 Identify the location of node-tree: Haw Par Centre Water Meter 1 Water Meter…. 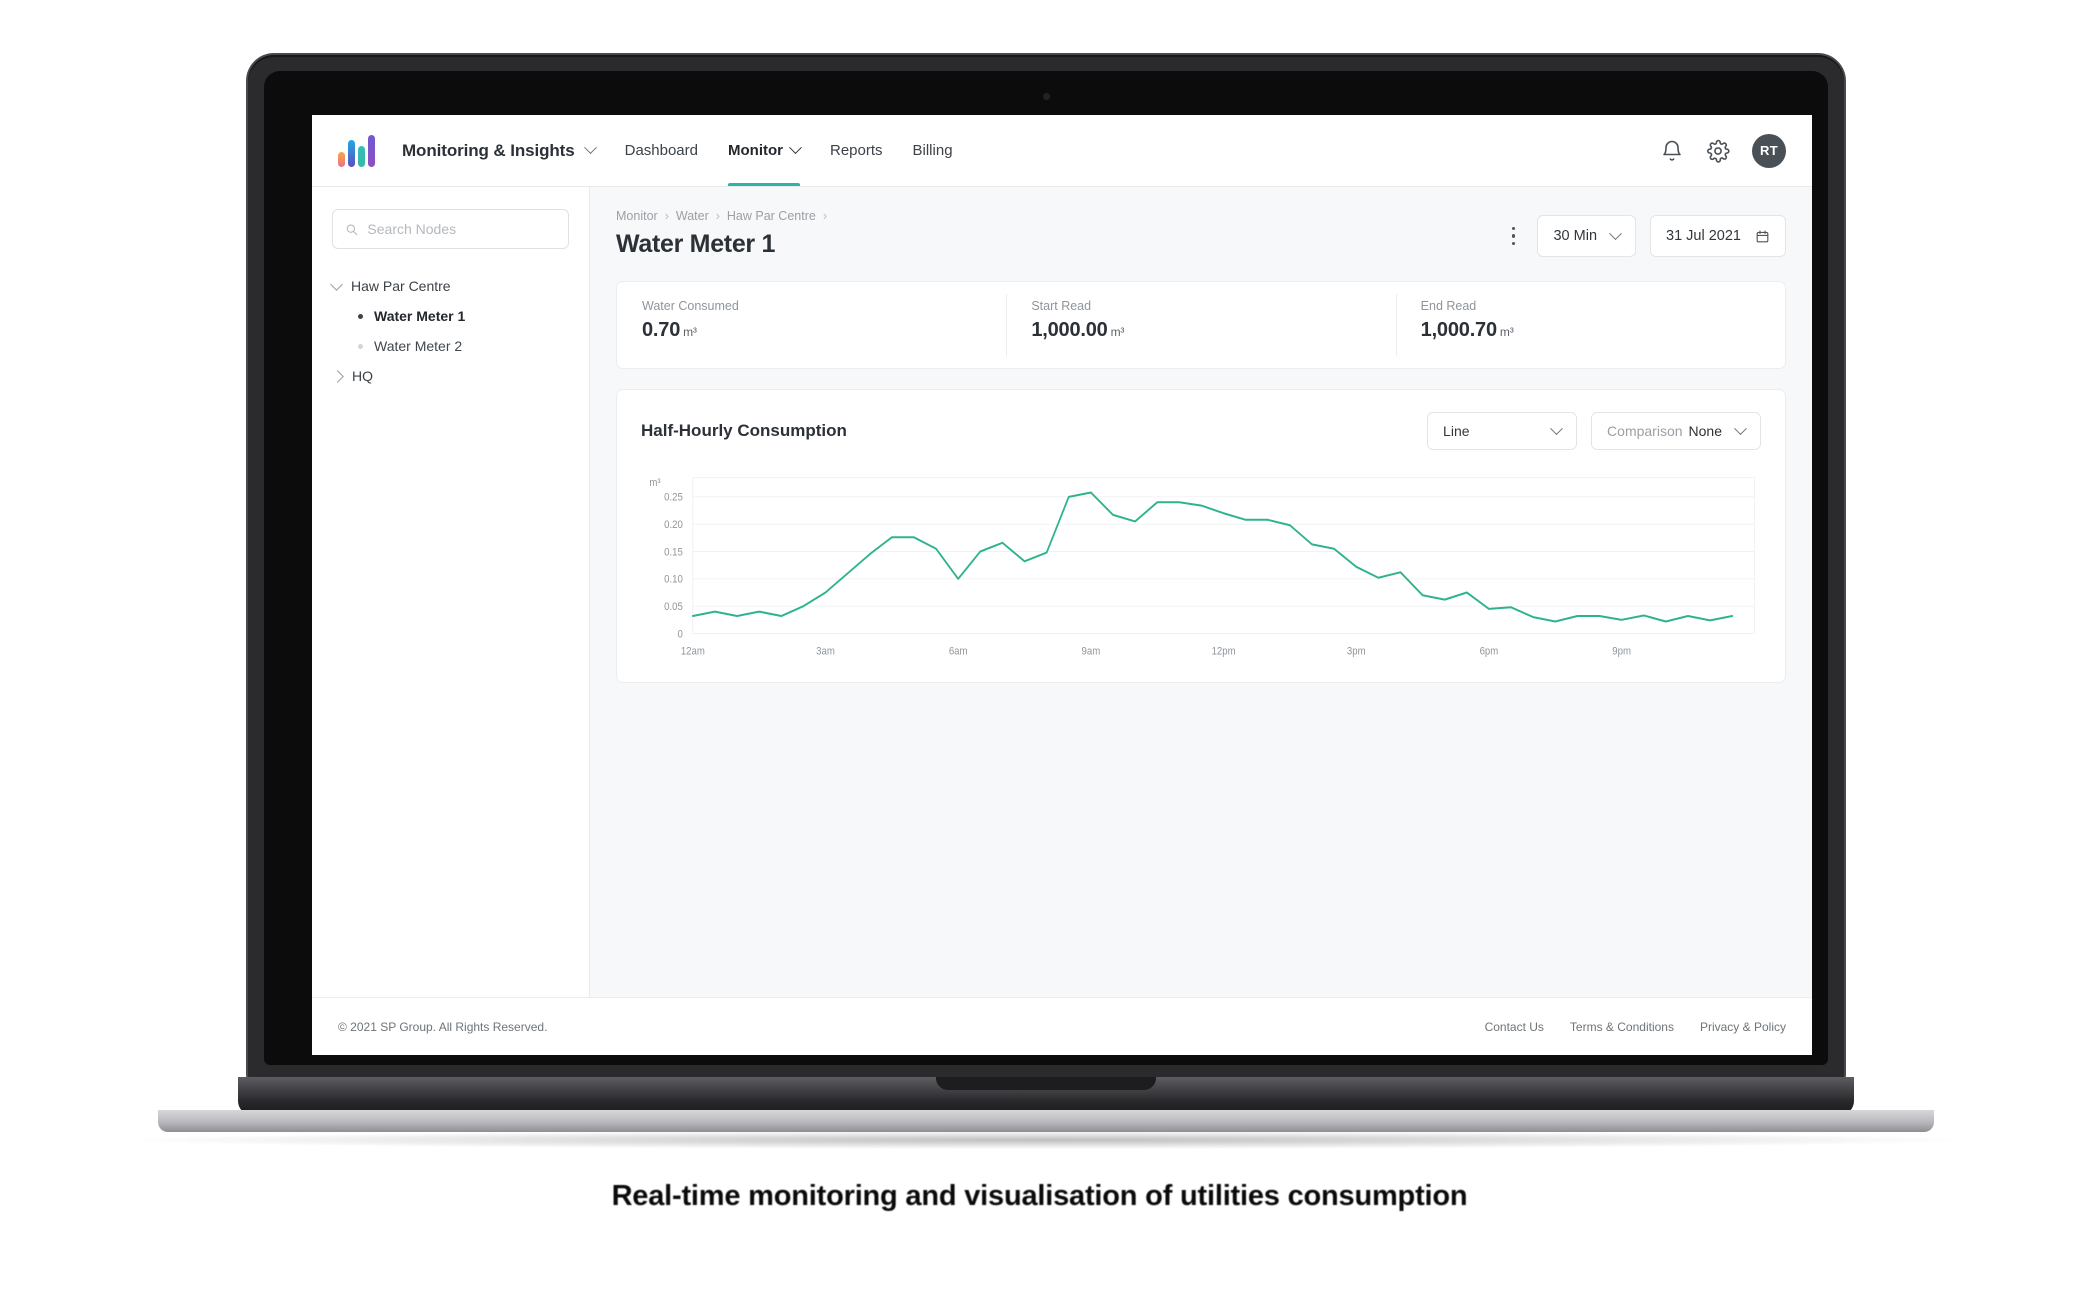
(449, 331).